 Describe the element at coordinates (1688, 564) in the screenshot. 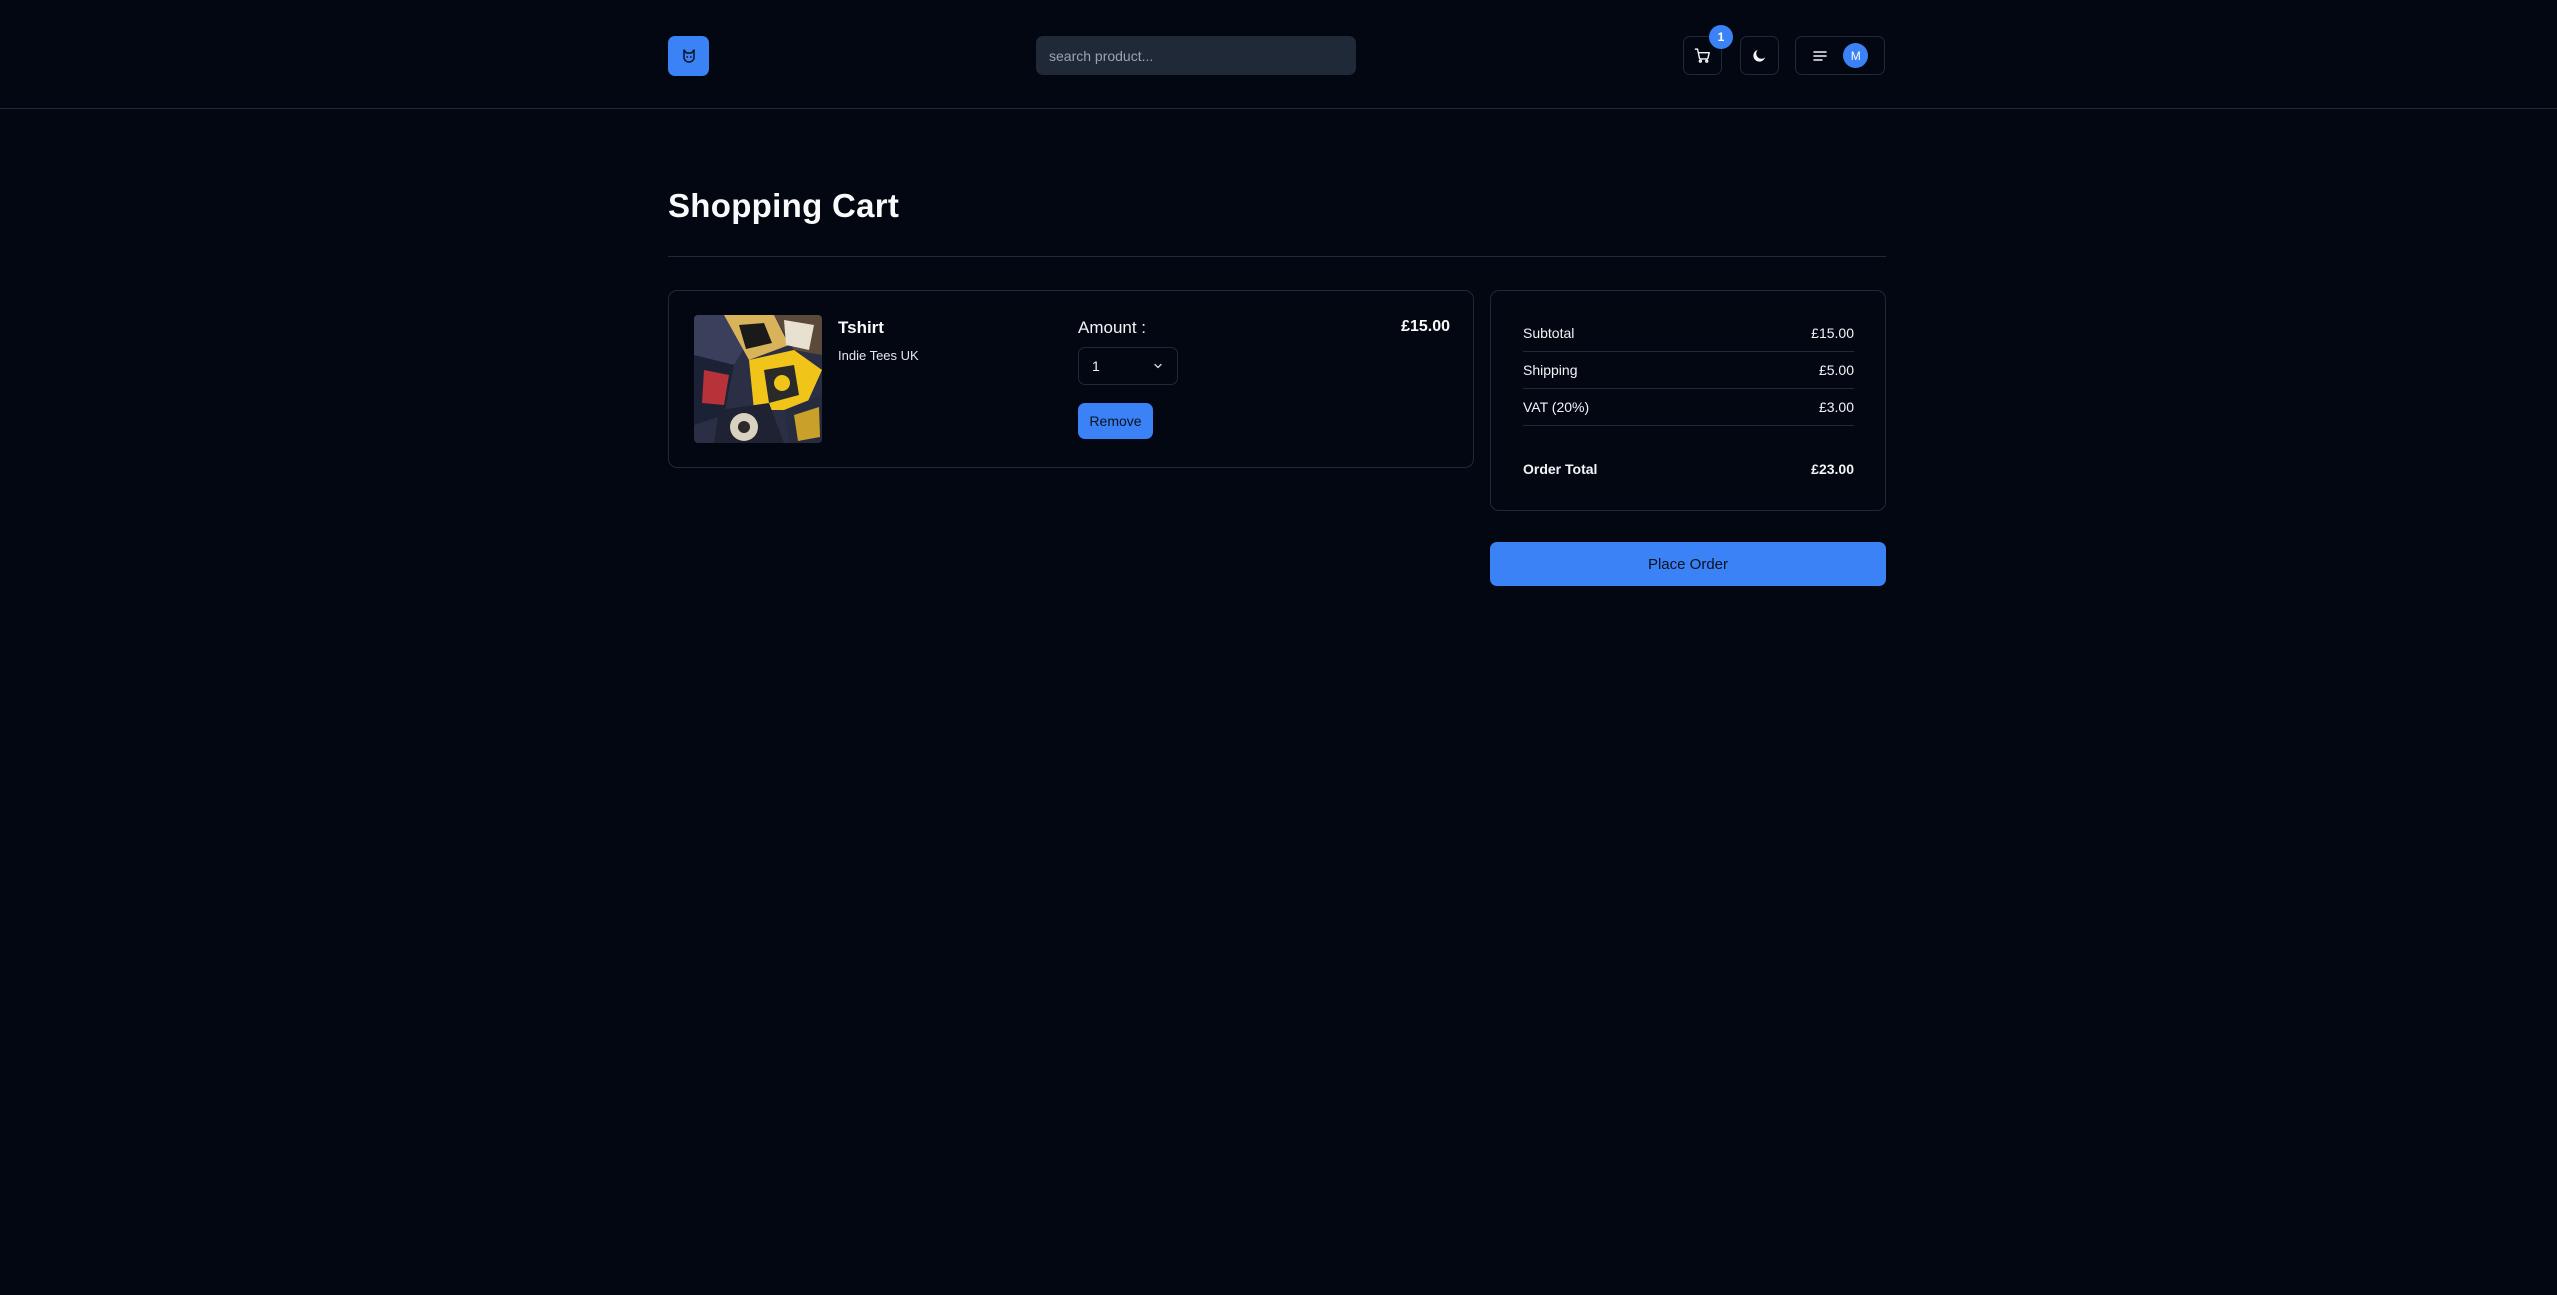

I see `place-order-button: Place Order` at that location.